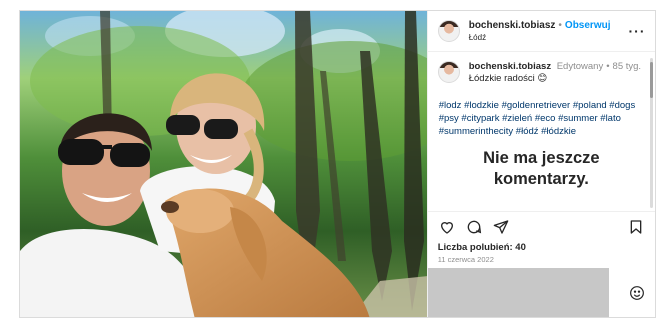 The height and width of the screenshot is (336, 664). Describe the element at coordinates (541, 168) in the screenshot. I see `empty-comments-message: Nie ma jeszcze komentarzy.` at that location.